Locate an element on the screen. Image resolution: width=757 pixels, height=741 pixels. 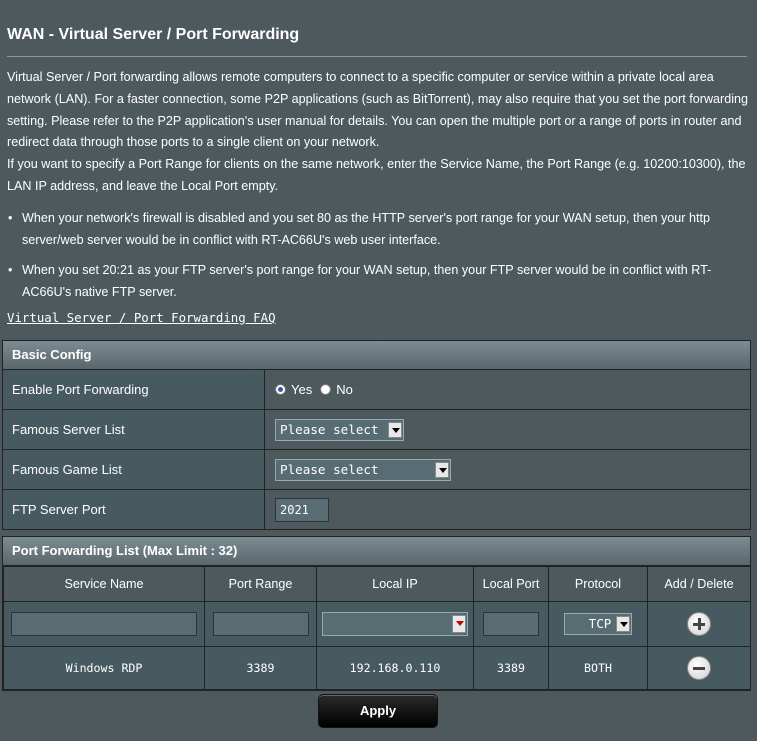
column-port-range: Port Range is located at coordinates (260, 584).